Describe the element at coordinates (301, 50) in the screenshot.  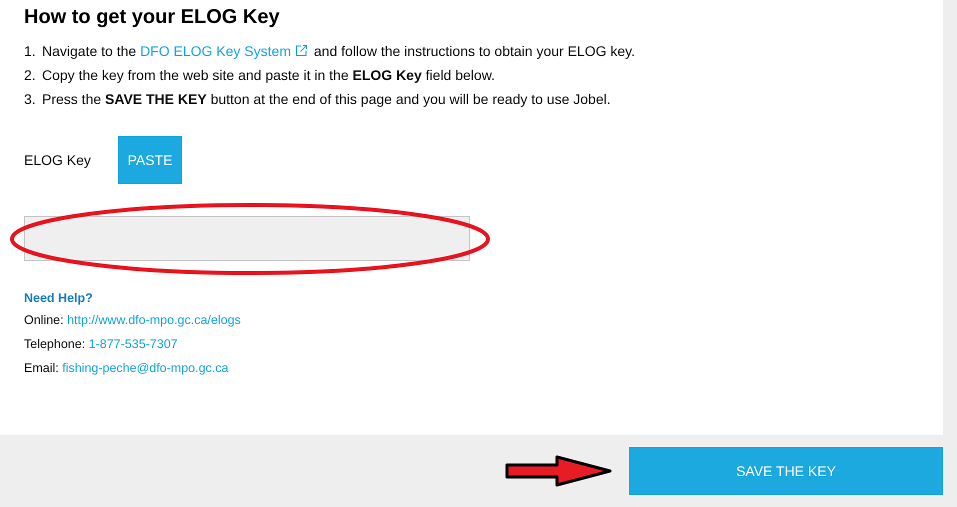
I see `external-link-icon` at that location.